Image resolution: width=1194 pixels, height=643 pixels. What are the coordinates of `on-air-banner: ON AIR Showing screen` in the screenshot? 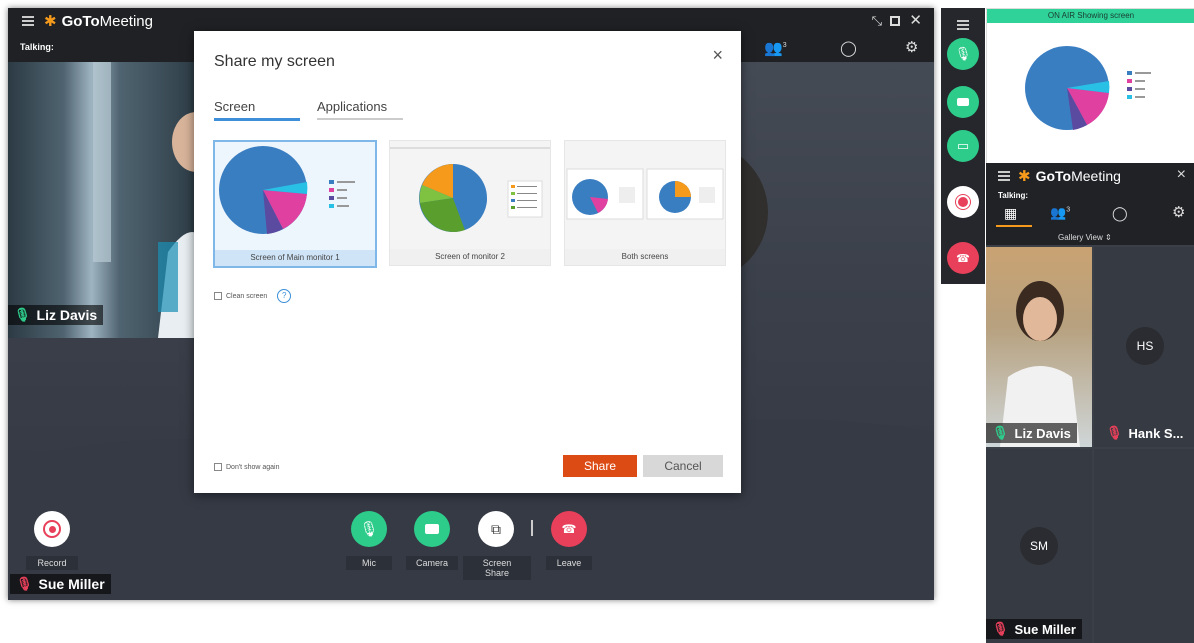 It's located at (1090, 16).